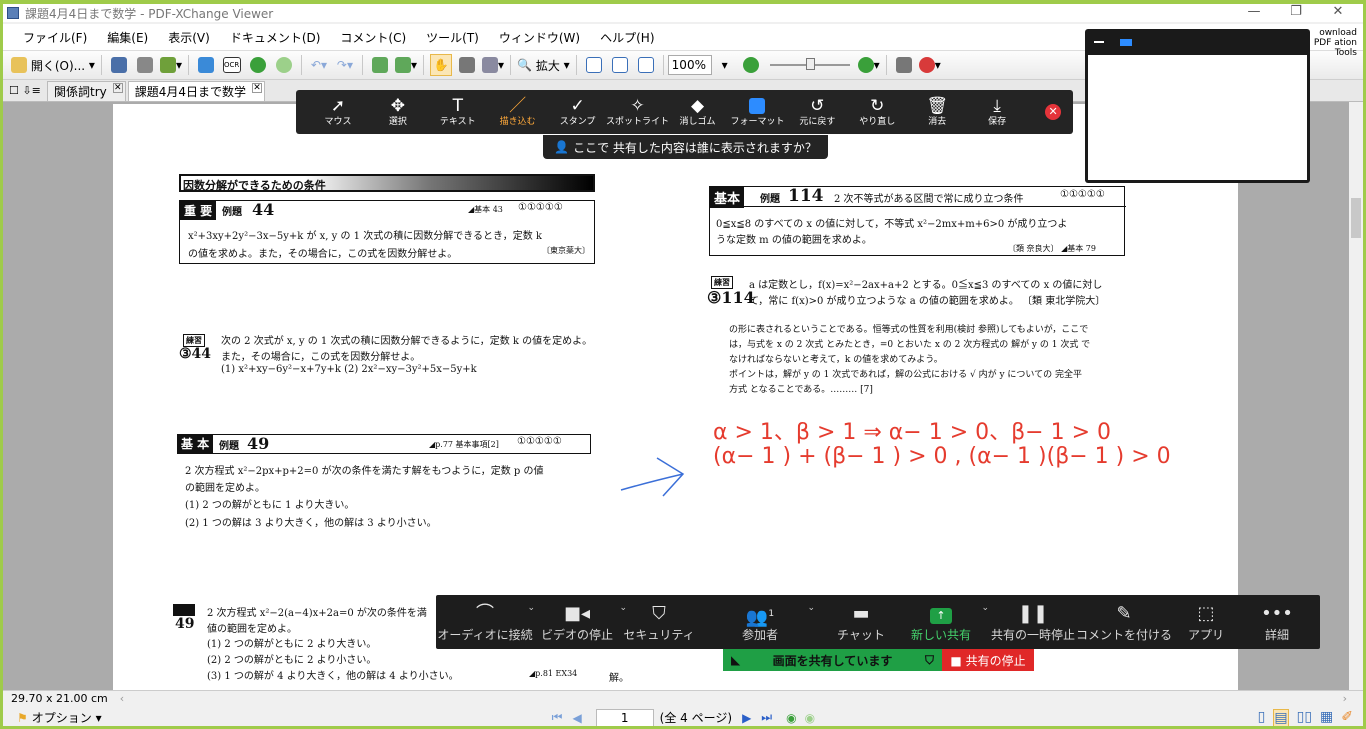 The width and height of the screenshot is (1366, 729). Describe the element at coordinates (806, 196) in the screenshot. I see `example-number: 114` at that location.